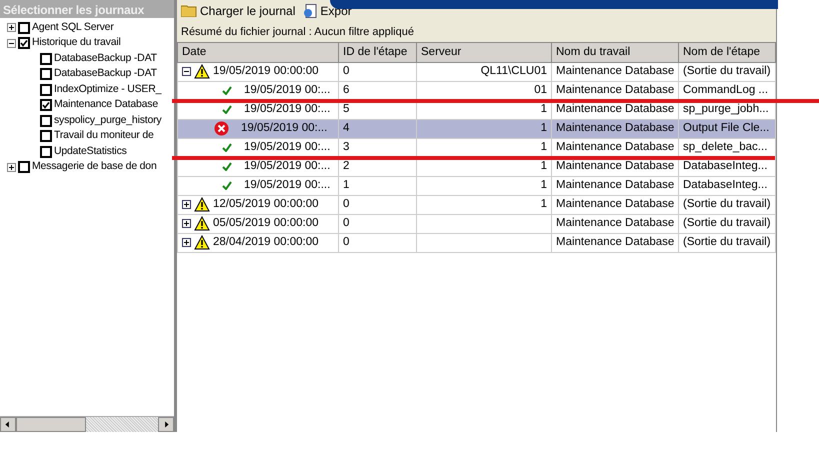  I want to click on table-cell-text: 19/05/2019 00:00:00, so click(266, 72).